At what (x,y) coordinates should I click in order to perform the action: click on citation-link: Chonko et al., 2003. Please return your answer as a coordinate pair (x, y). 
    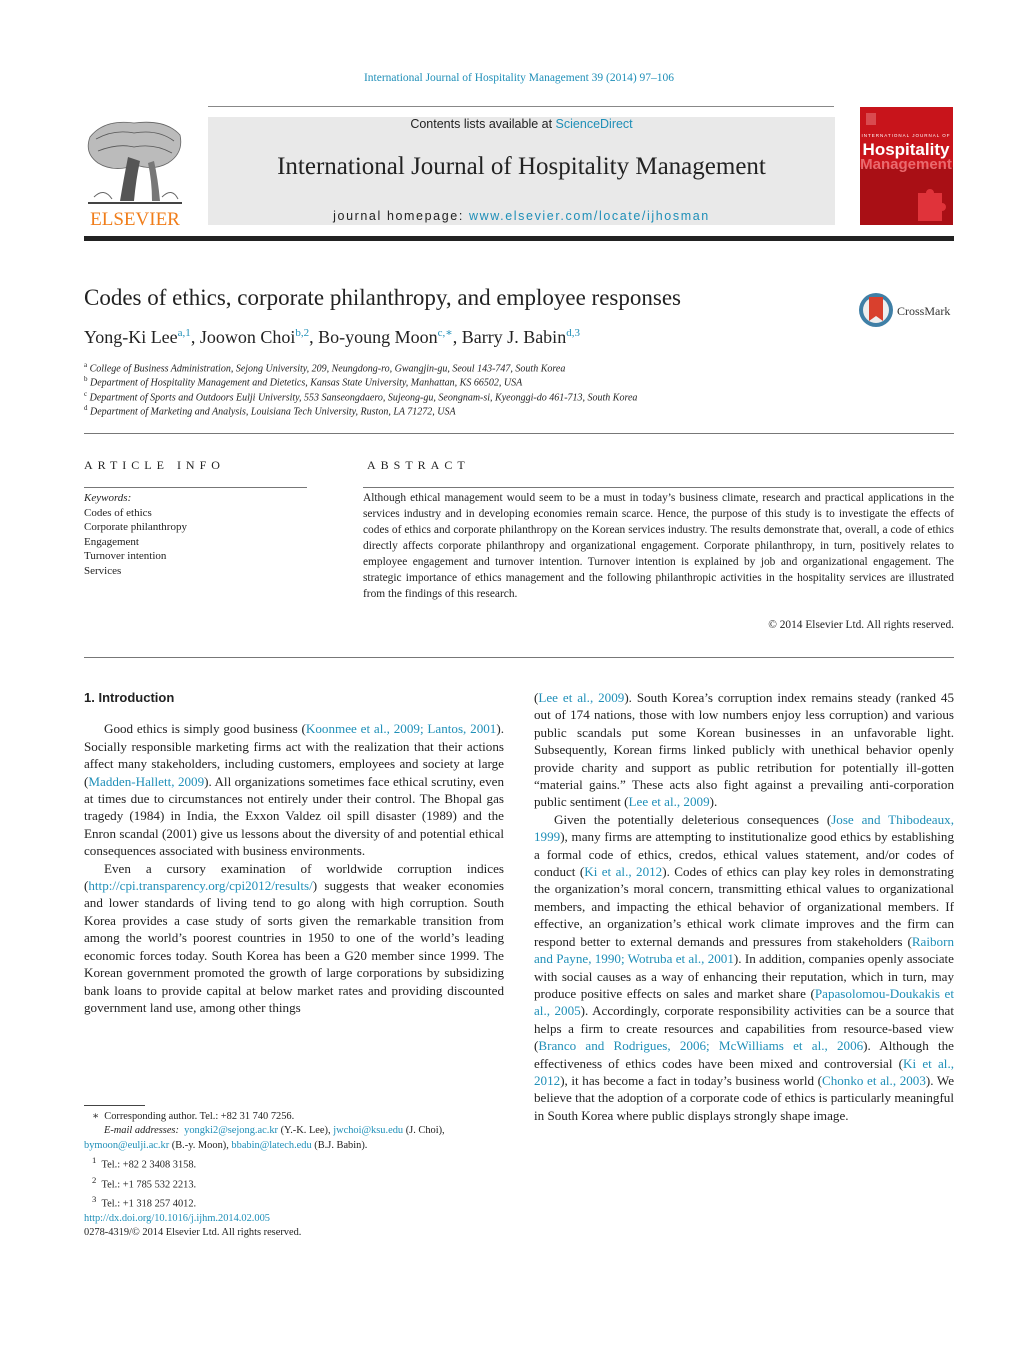
    Looking at the image, I should click on (874, 1080).